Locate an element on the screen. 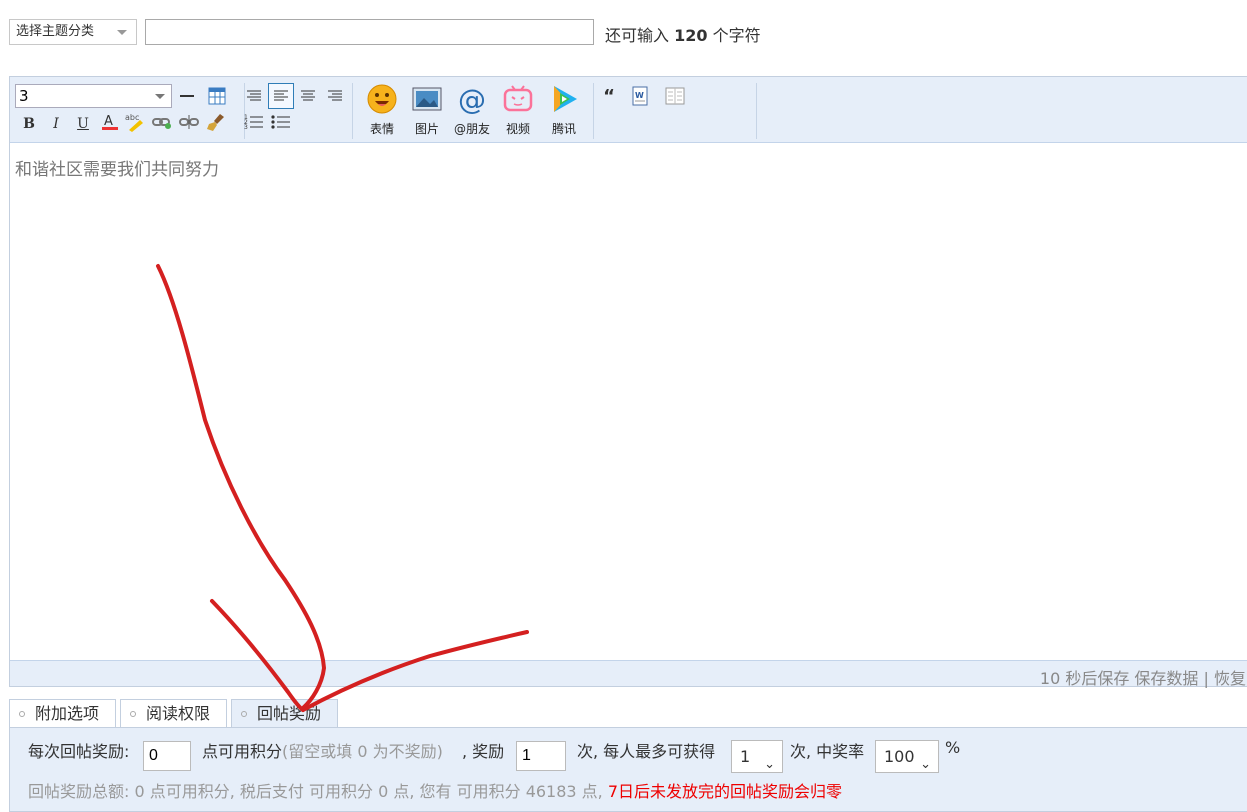 This screenshot has height=812, width=1247. subject-input is located at coordinates (369, 32).